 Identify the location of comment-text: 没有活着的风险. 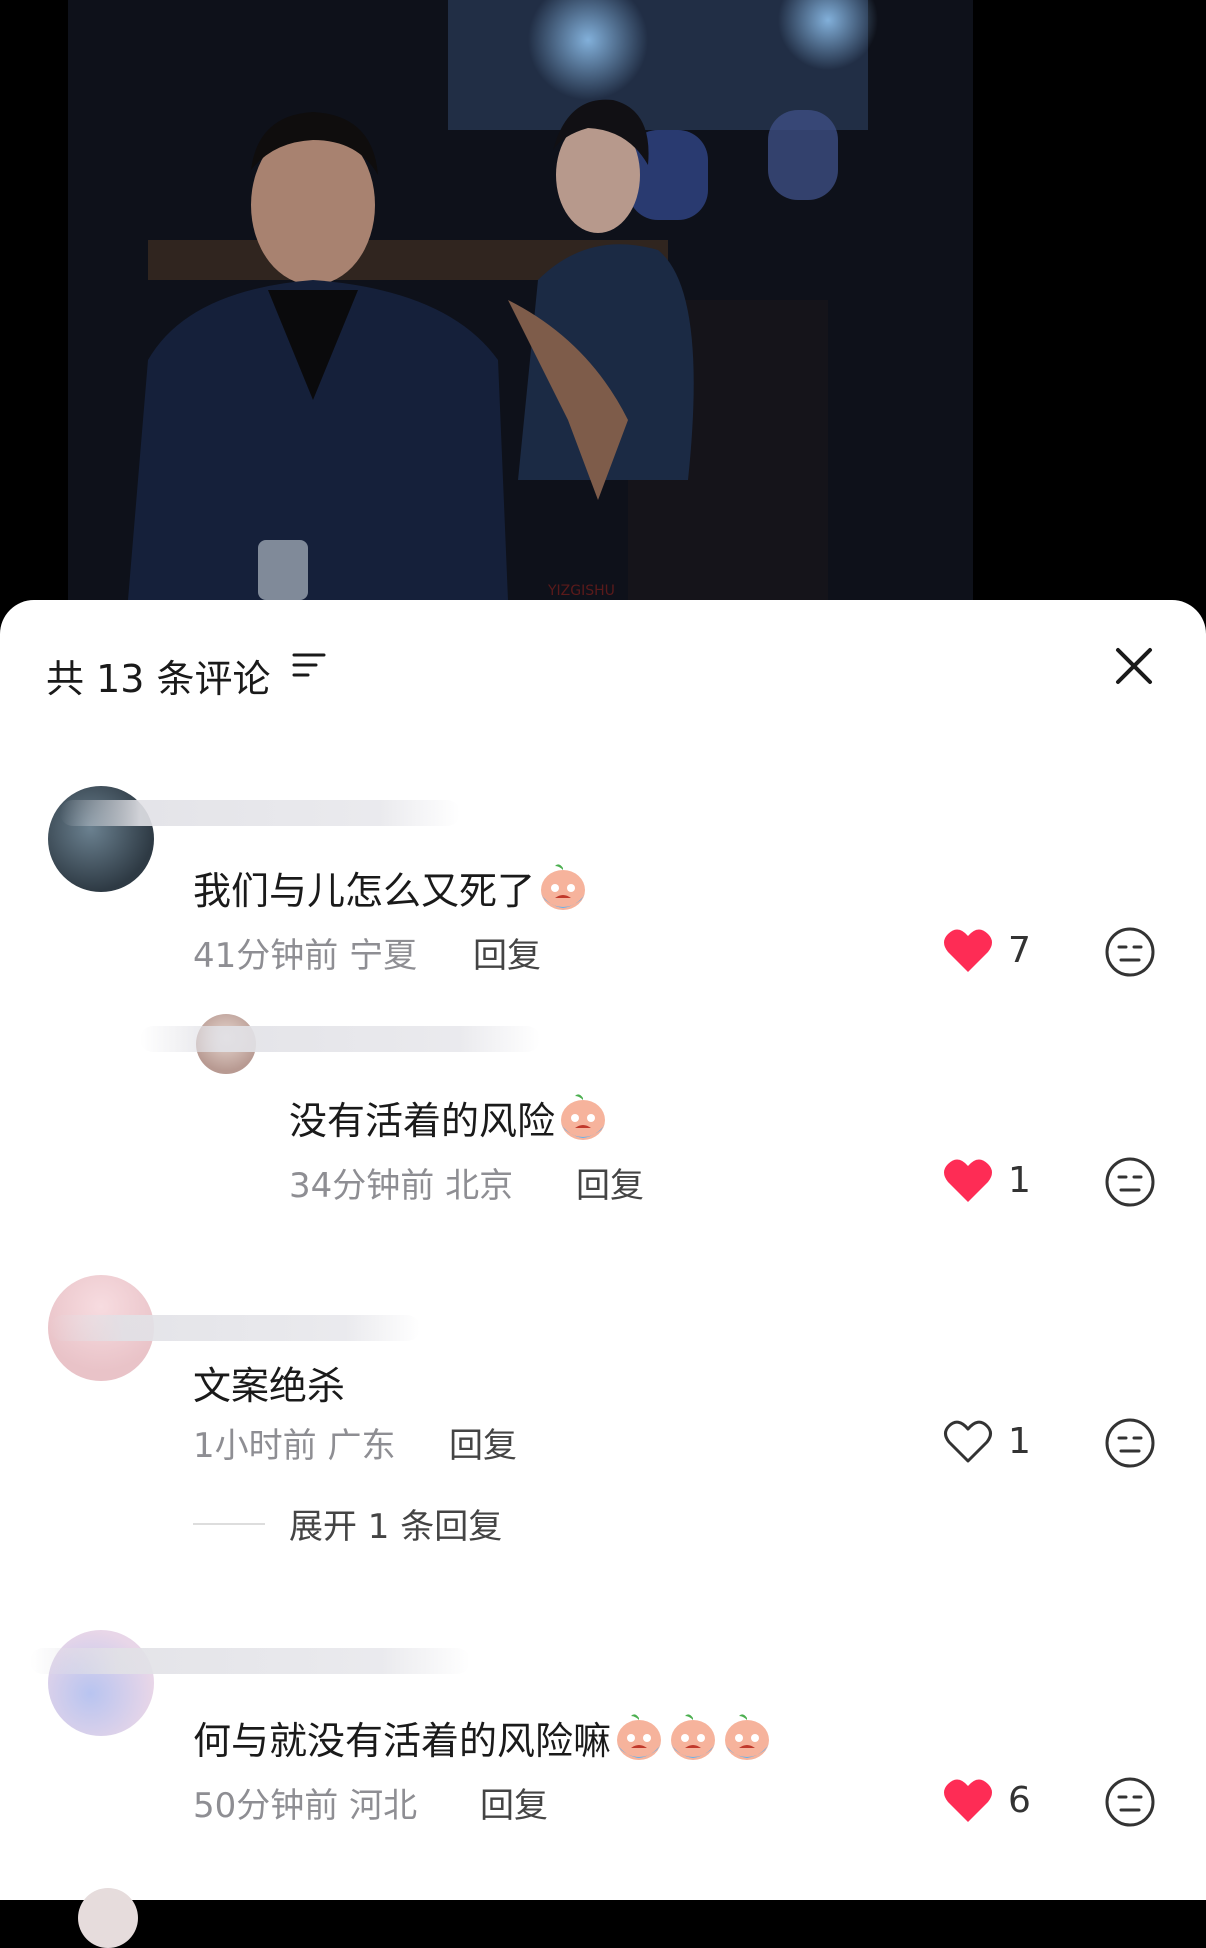
(449, 1120).